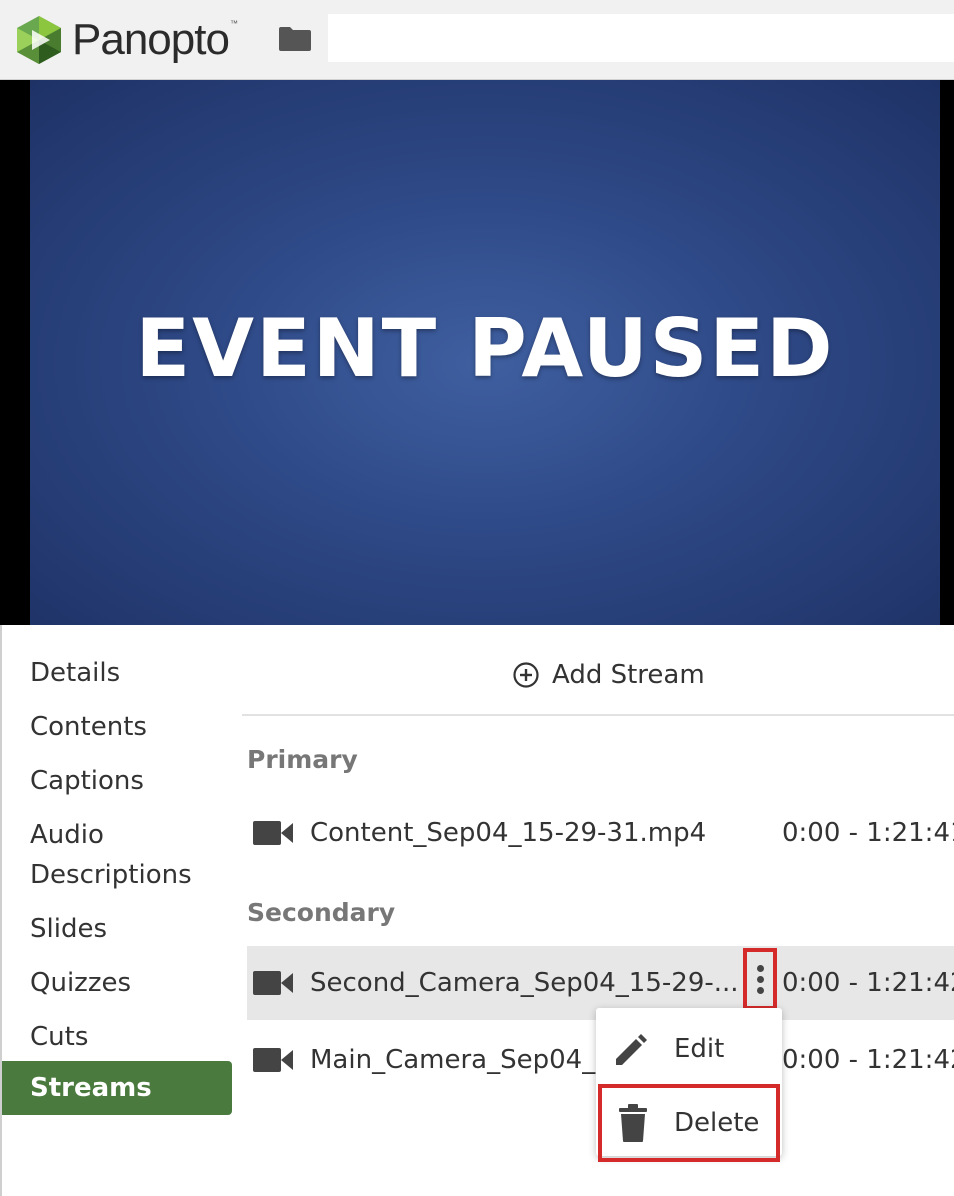 The image size is (954, 1196). Describe the element at coordinates (717, 1123) in the screenshot. I see `delete-label: Delete` at that location.